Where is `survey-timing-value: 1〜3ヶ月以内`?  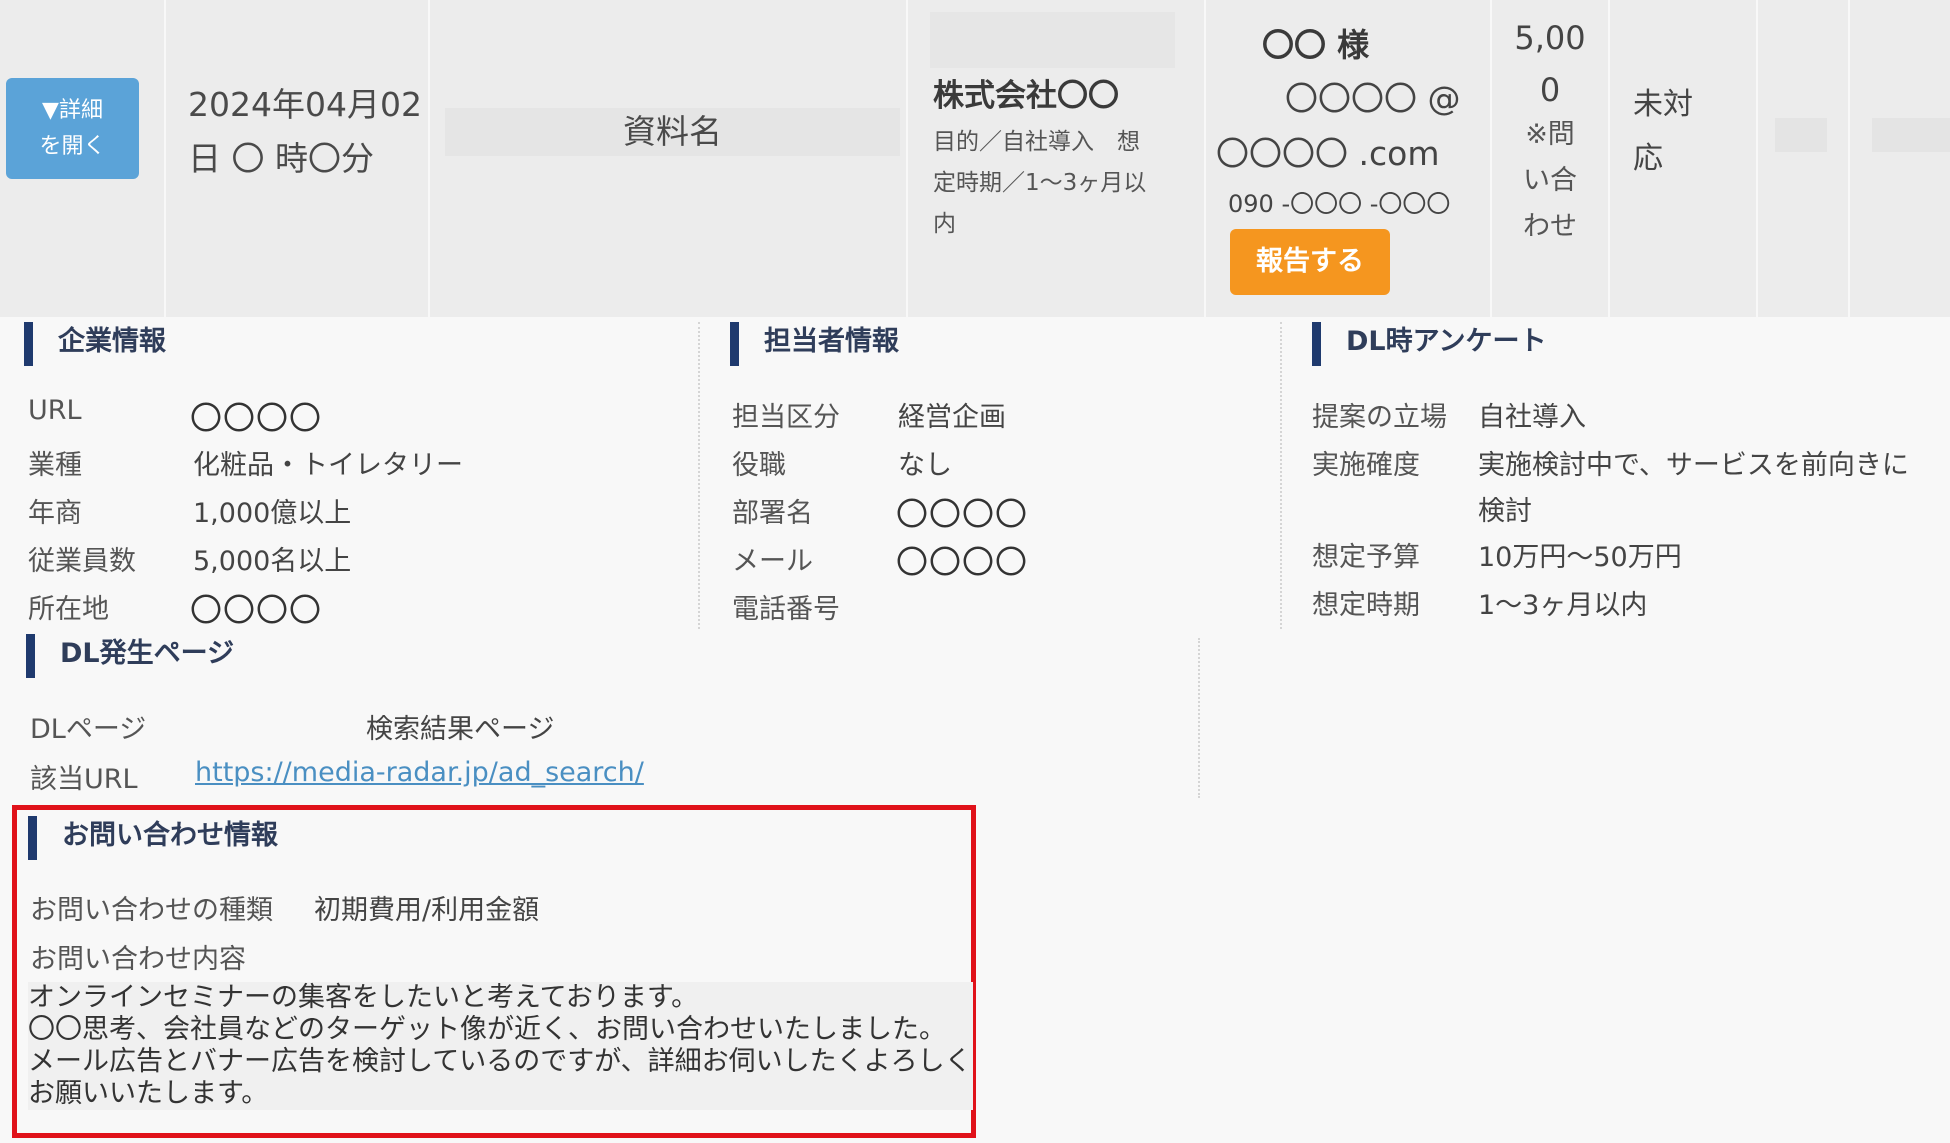
survey-timing-value: 1〜3ヶ月以内 is located at coordinates (1563, 605).